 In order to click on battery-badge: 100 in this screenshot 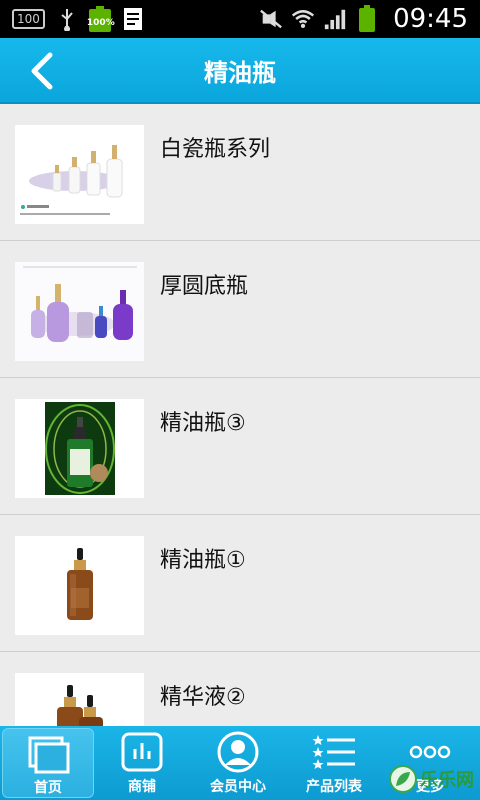, I will do `click(28, 19)`.